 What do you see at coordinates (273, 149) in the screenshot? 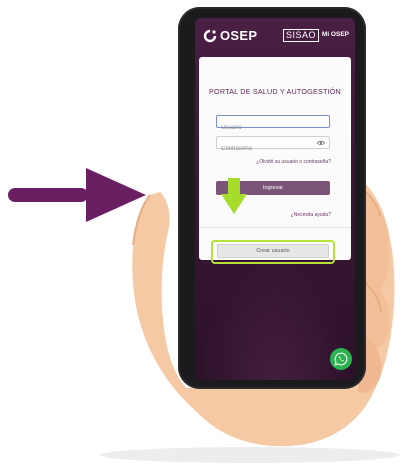
I see `password-input` at bounding box center [273, 149].